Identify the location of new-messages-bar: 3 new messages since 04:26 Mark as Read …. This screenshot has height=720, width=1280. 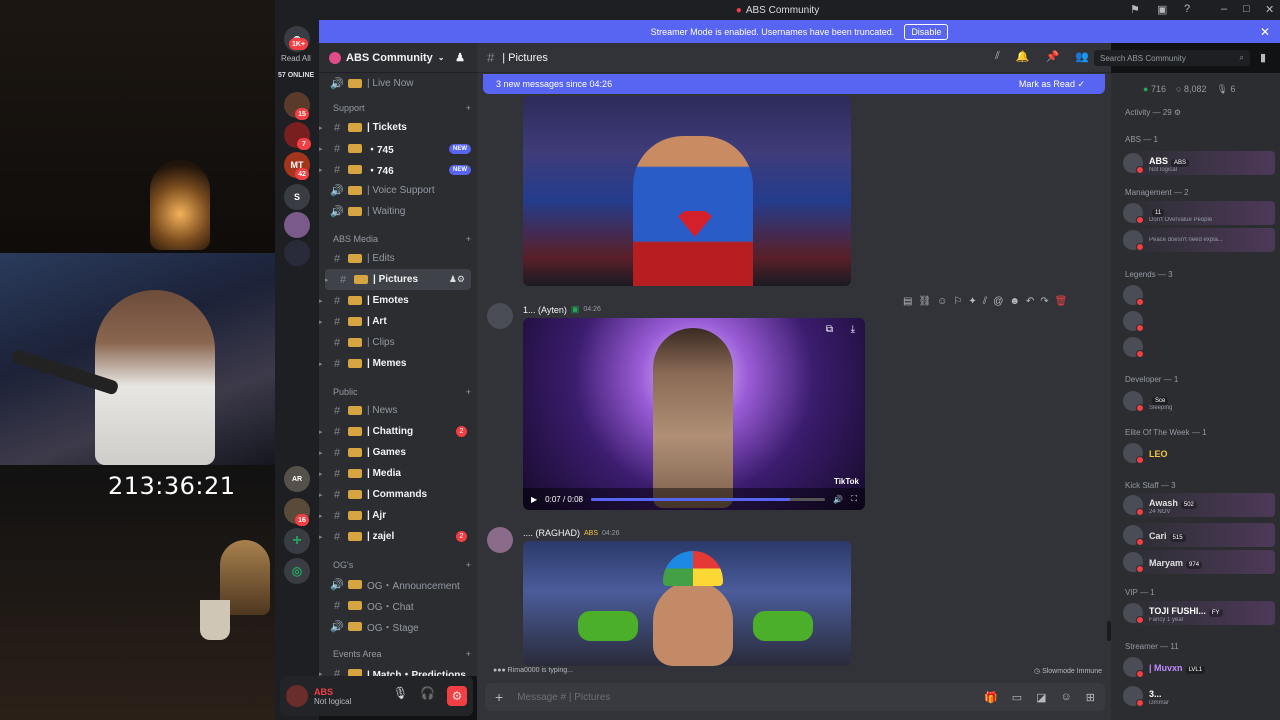
(794, 84).